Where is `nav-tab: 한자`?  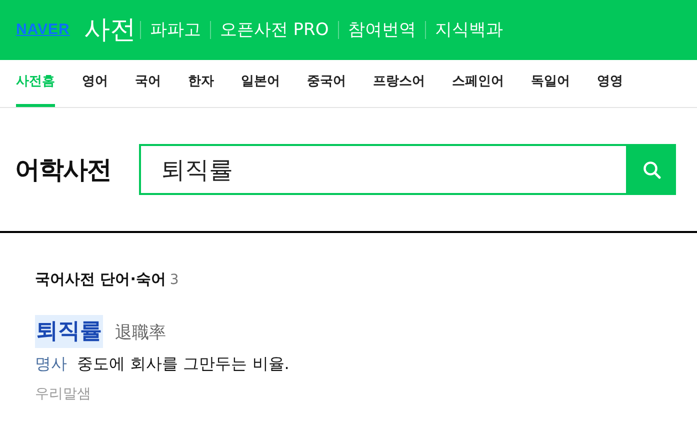 nav-tab: 한자 is located at coordinates (201, 83).